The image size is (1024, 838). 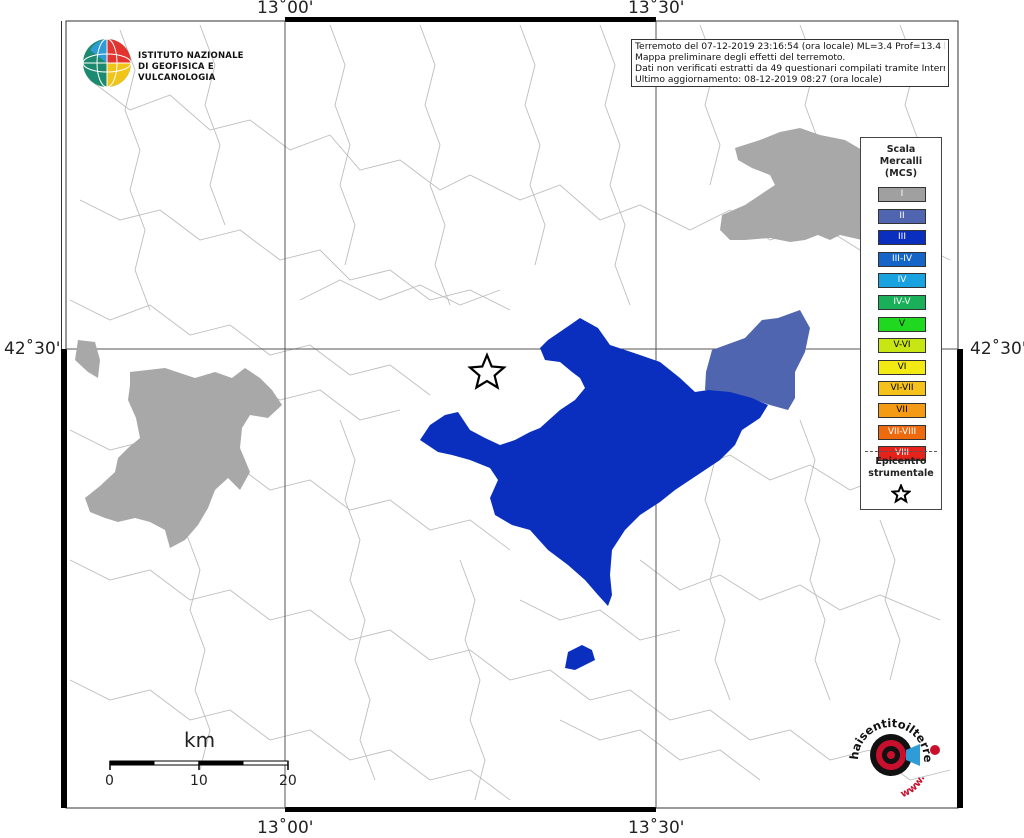 I want to click on legend-star-icon, so click(x=901, y=494).